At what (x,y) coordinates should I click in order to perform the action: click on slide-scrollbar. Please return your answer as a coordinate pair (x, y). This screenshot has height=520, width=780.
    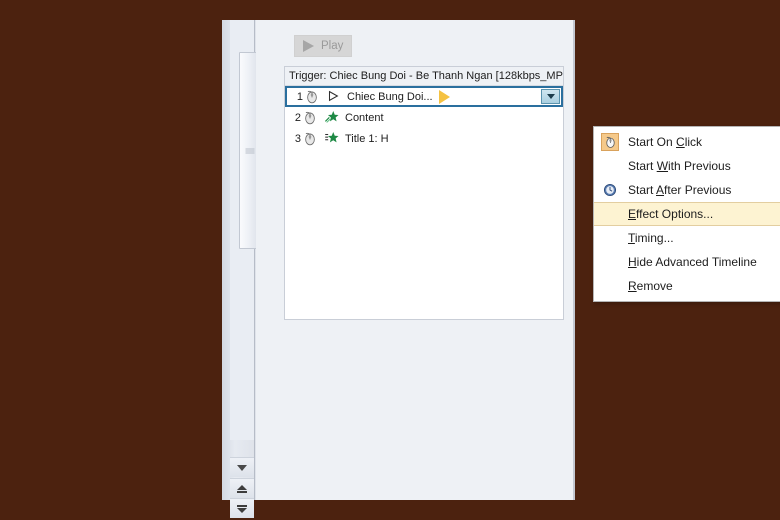
    Looking at the image, I should click on (241, 269).